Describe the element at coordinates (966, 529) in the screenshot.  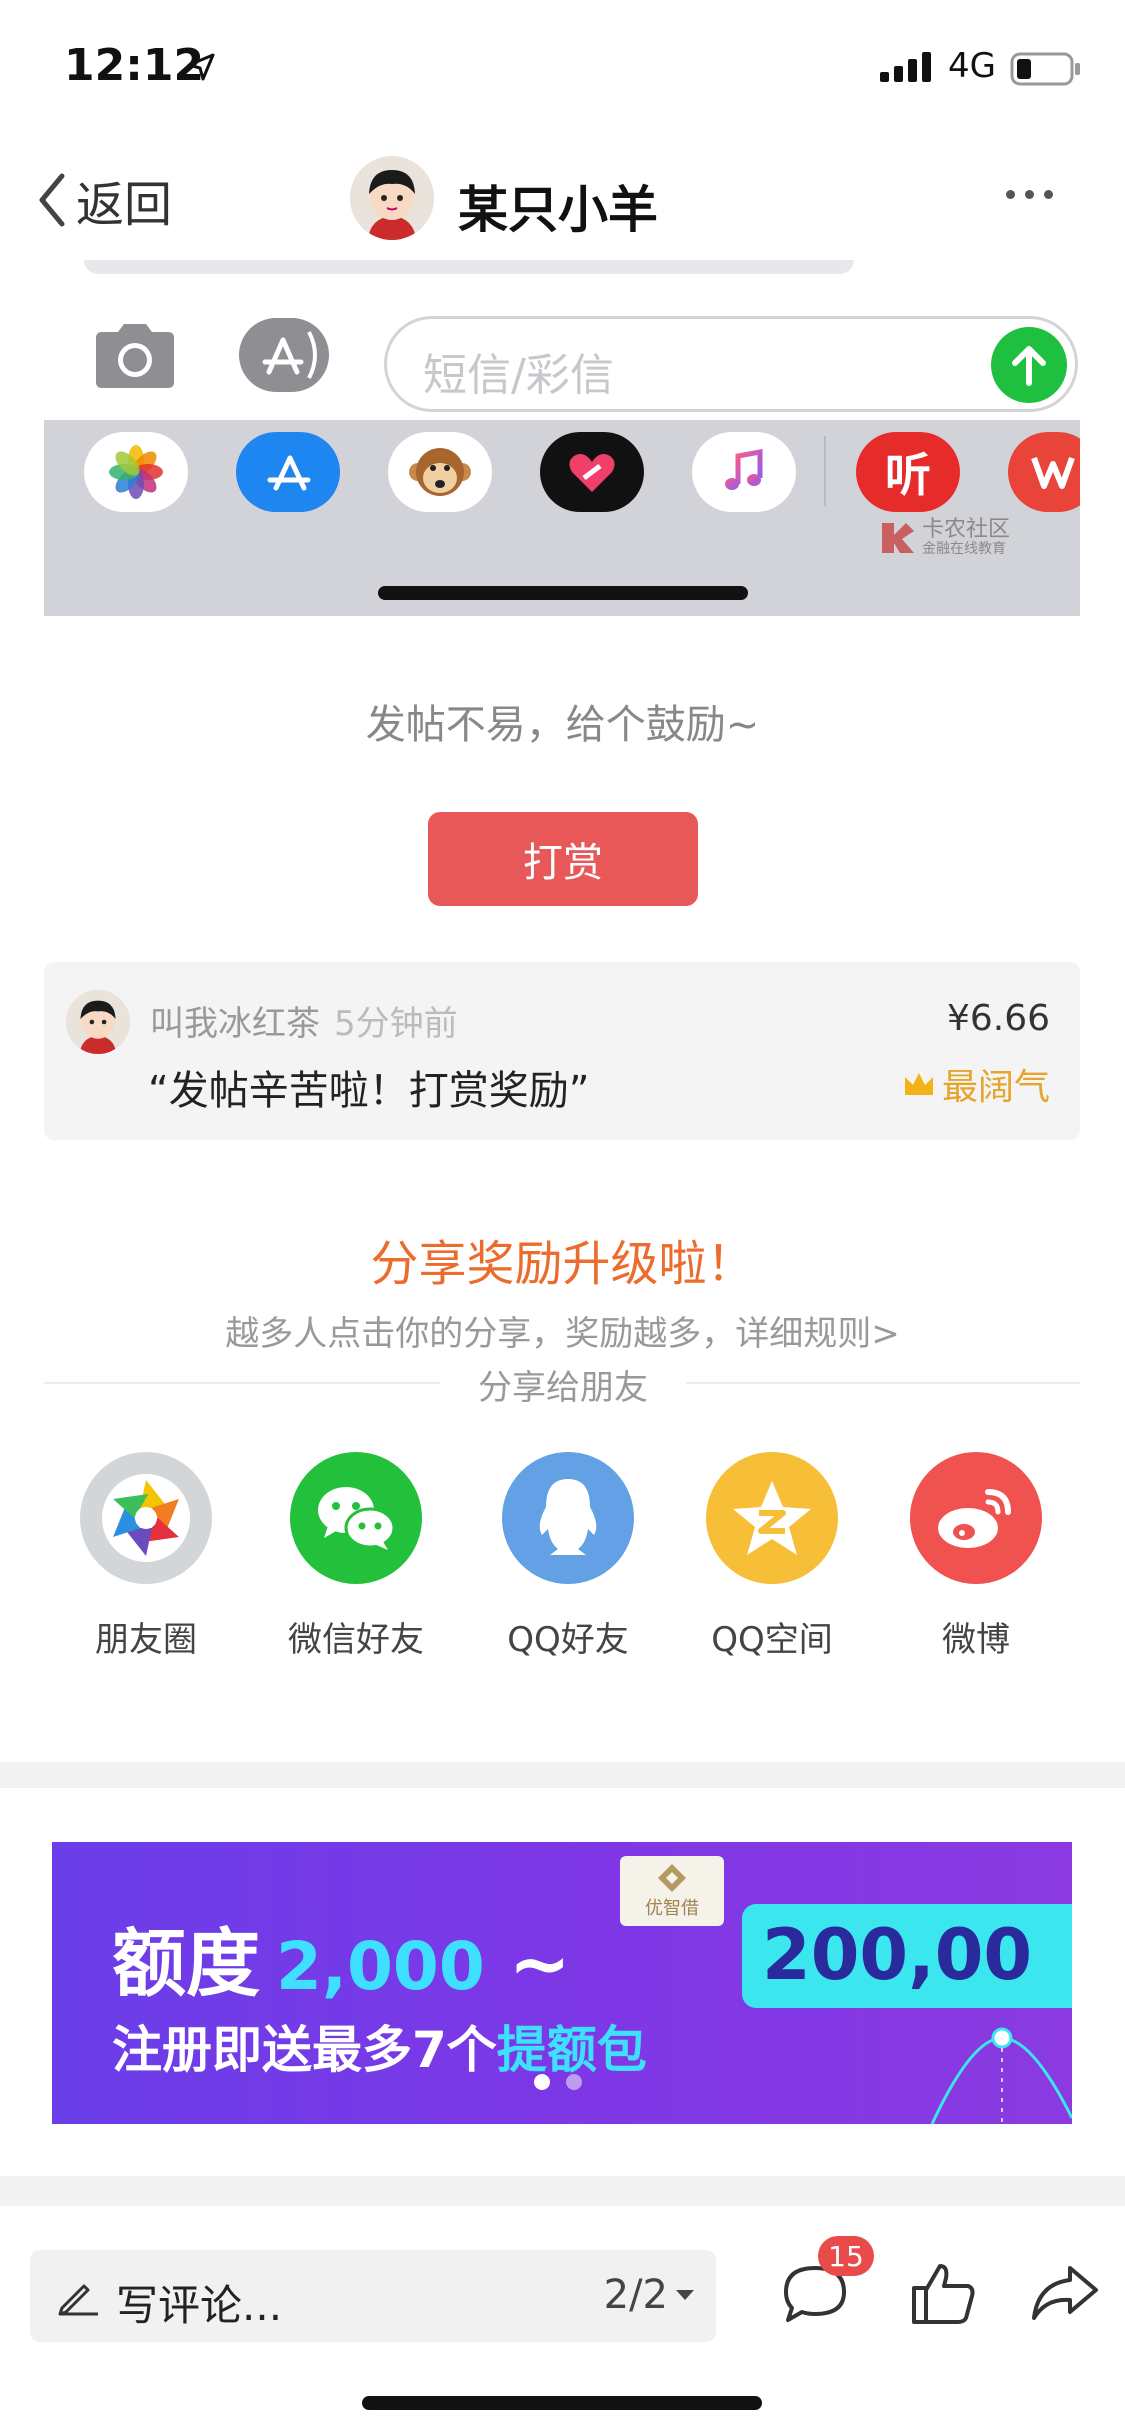
I see `watermark-line-1: 卡农社区` at that location.